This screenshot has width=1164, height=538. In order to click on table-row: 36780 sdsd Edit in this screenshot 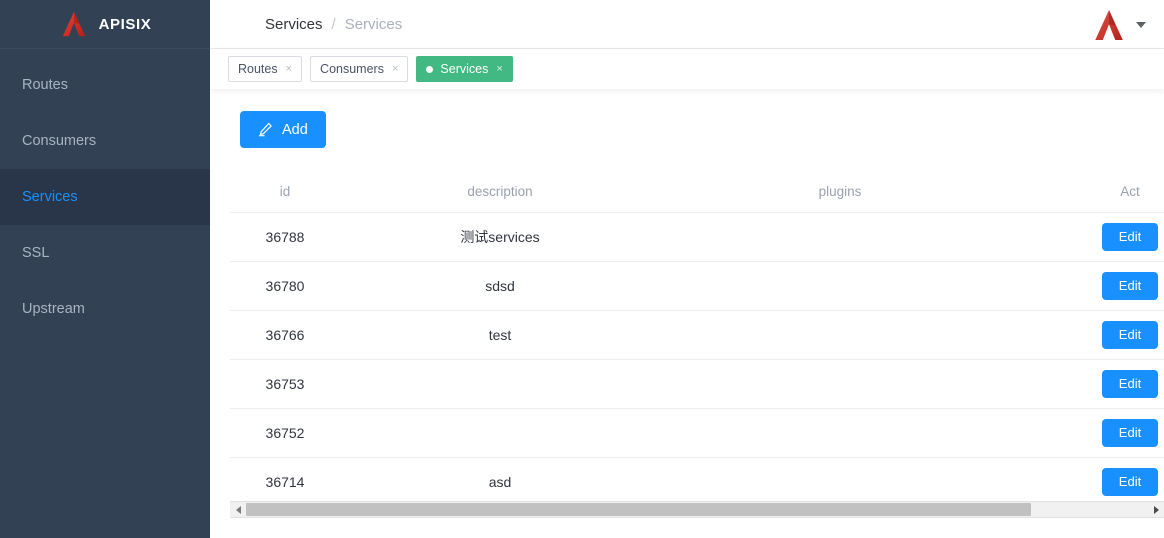, I will do `click(697, 286)`.